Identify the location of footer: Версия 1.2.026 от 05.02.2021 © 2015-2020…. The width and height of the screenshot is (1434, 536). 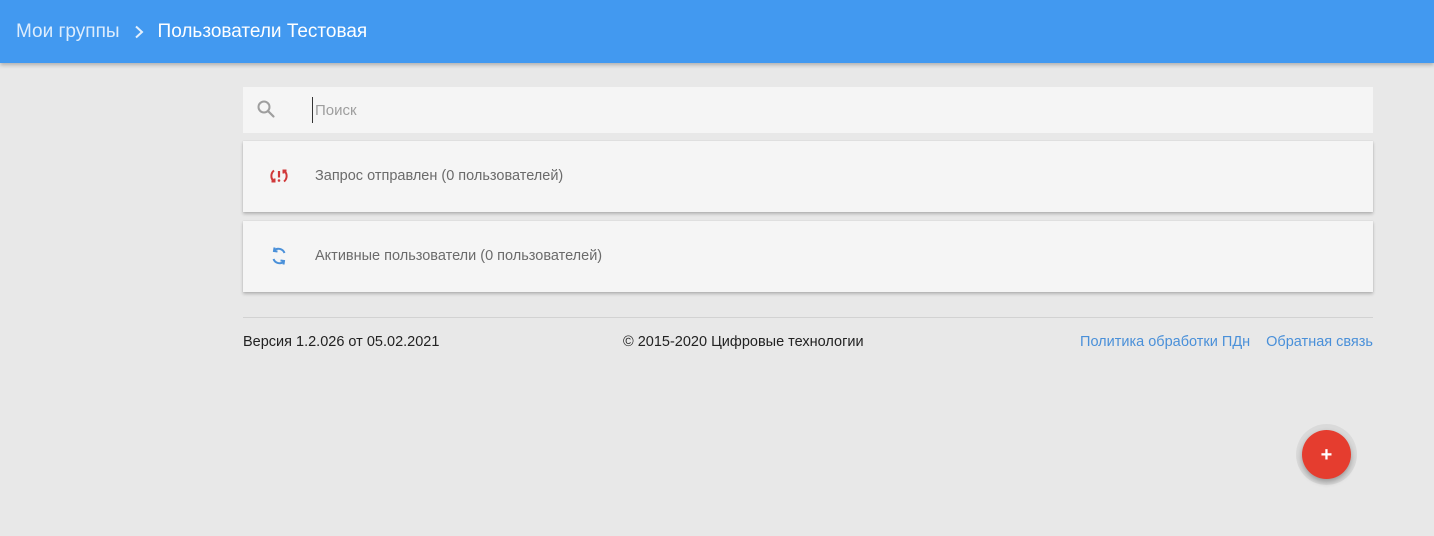
(808, 344).